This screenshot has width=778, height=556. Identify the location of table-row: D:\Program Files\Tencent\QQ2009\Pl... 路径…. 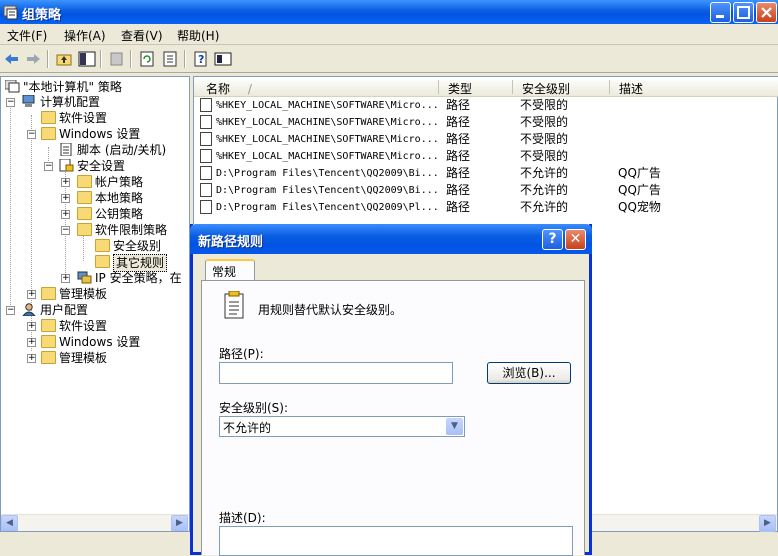
(486, 207).